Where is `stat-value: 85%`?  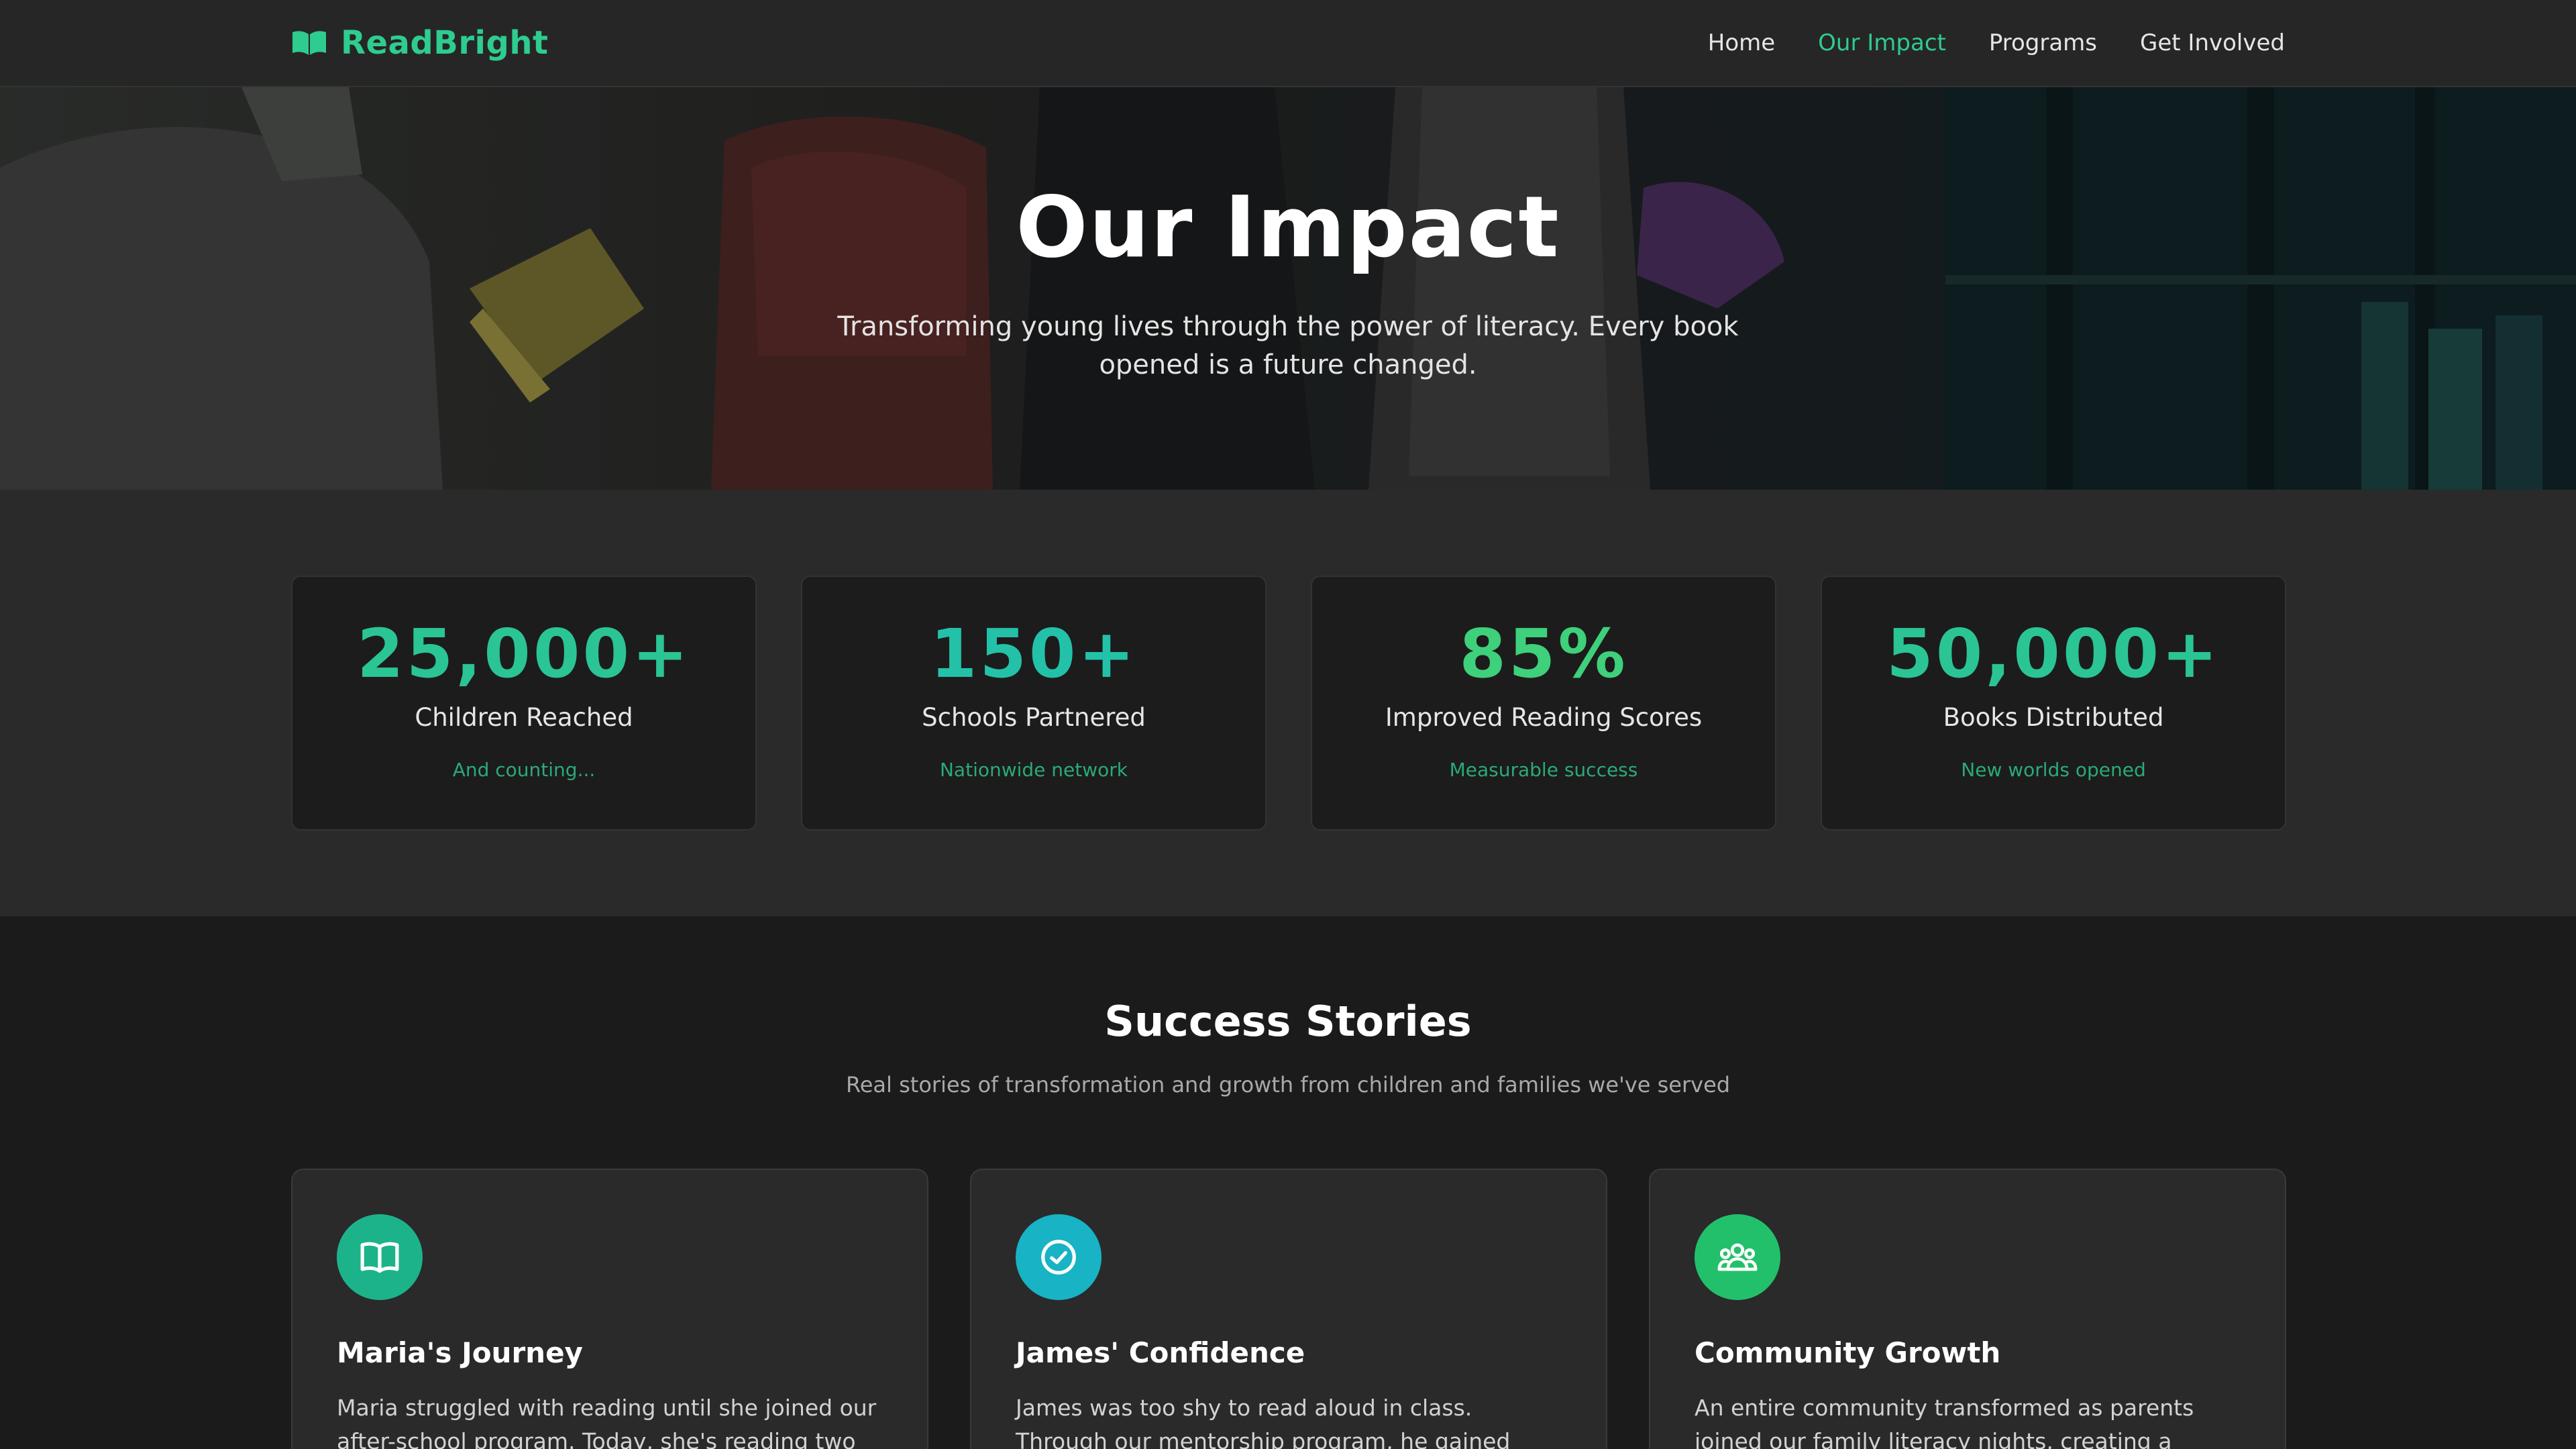
stat-value: 85% is located at coordinates (1543, 653).